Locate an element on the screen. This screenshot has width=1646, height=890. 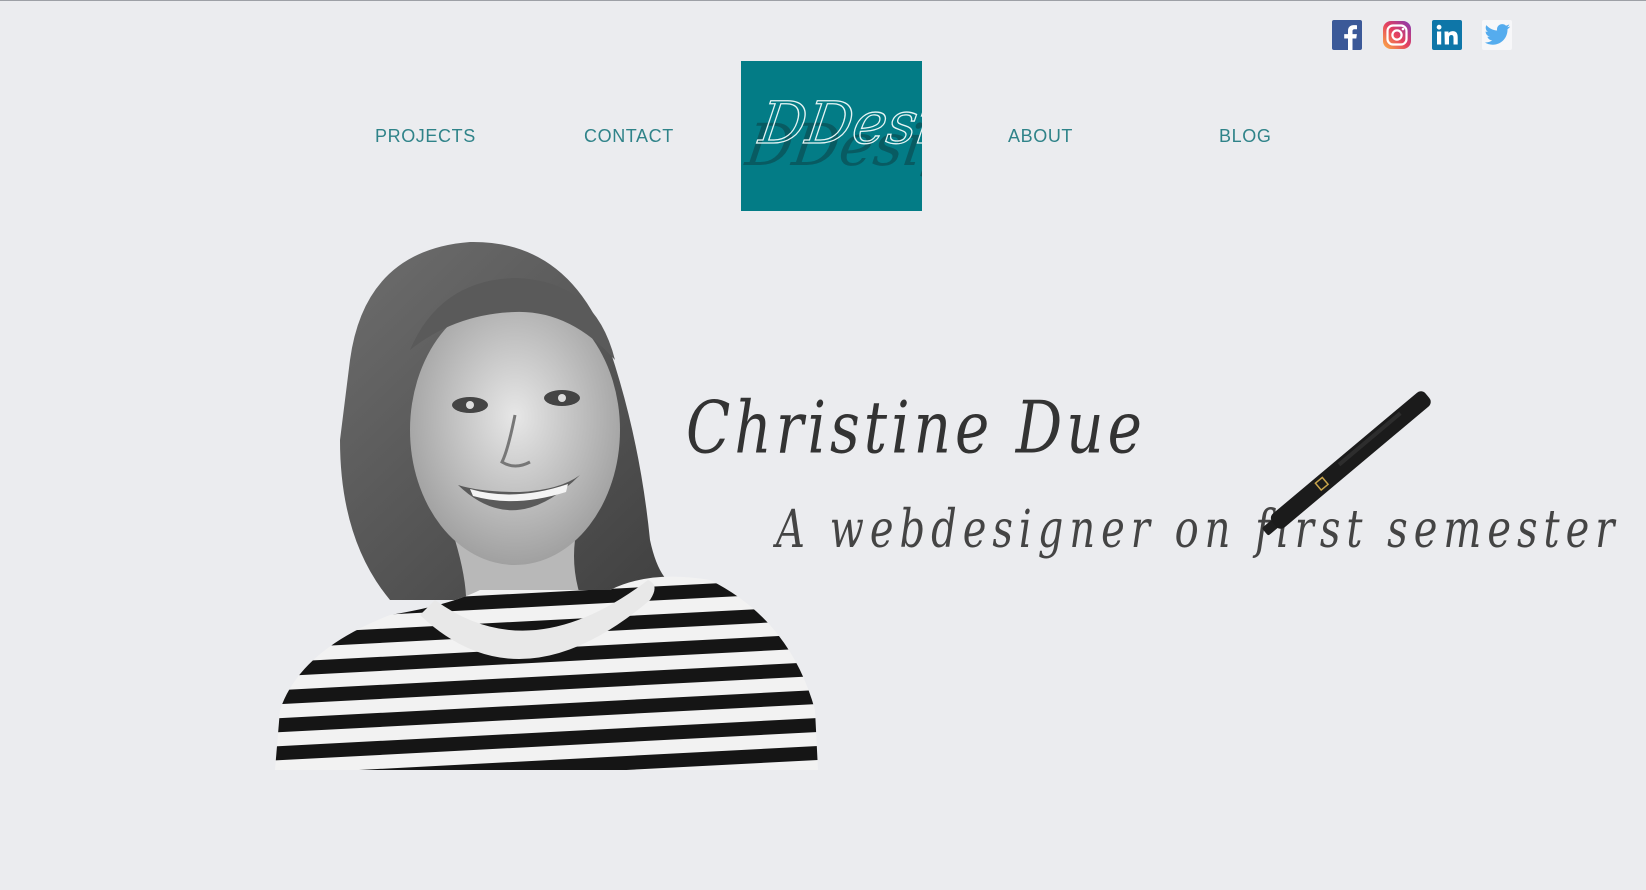
nav-contact: CONTACT is located at coordinates (629, 136).